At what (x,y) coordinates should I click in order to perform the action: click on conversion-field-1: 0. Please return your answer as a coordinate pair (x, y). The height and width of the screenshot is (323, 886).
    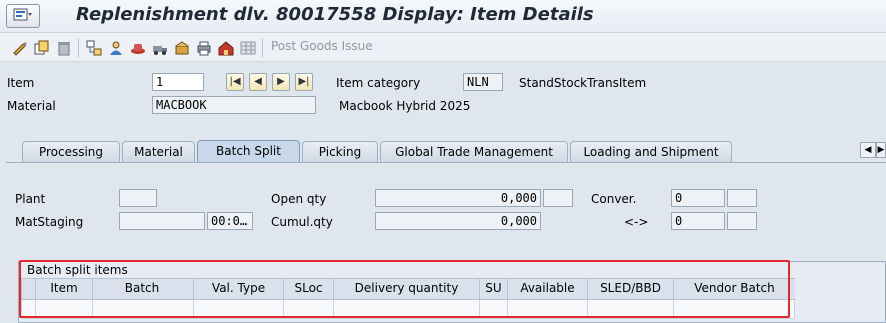
    Looking at the image, I should click on (698, 198).